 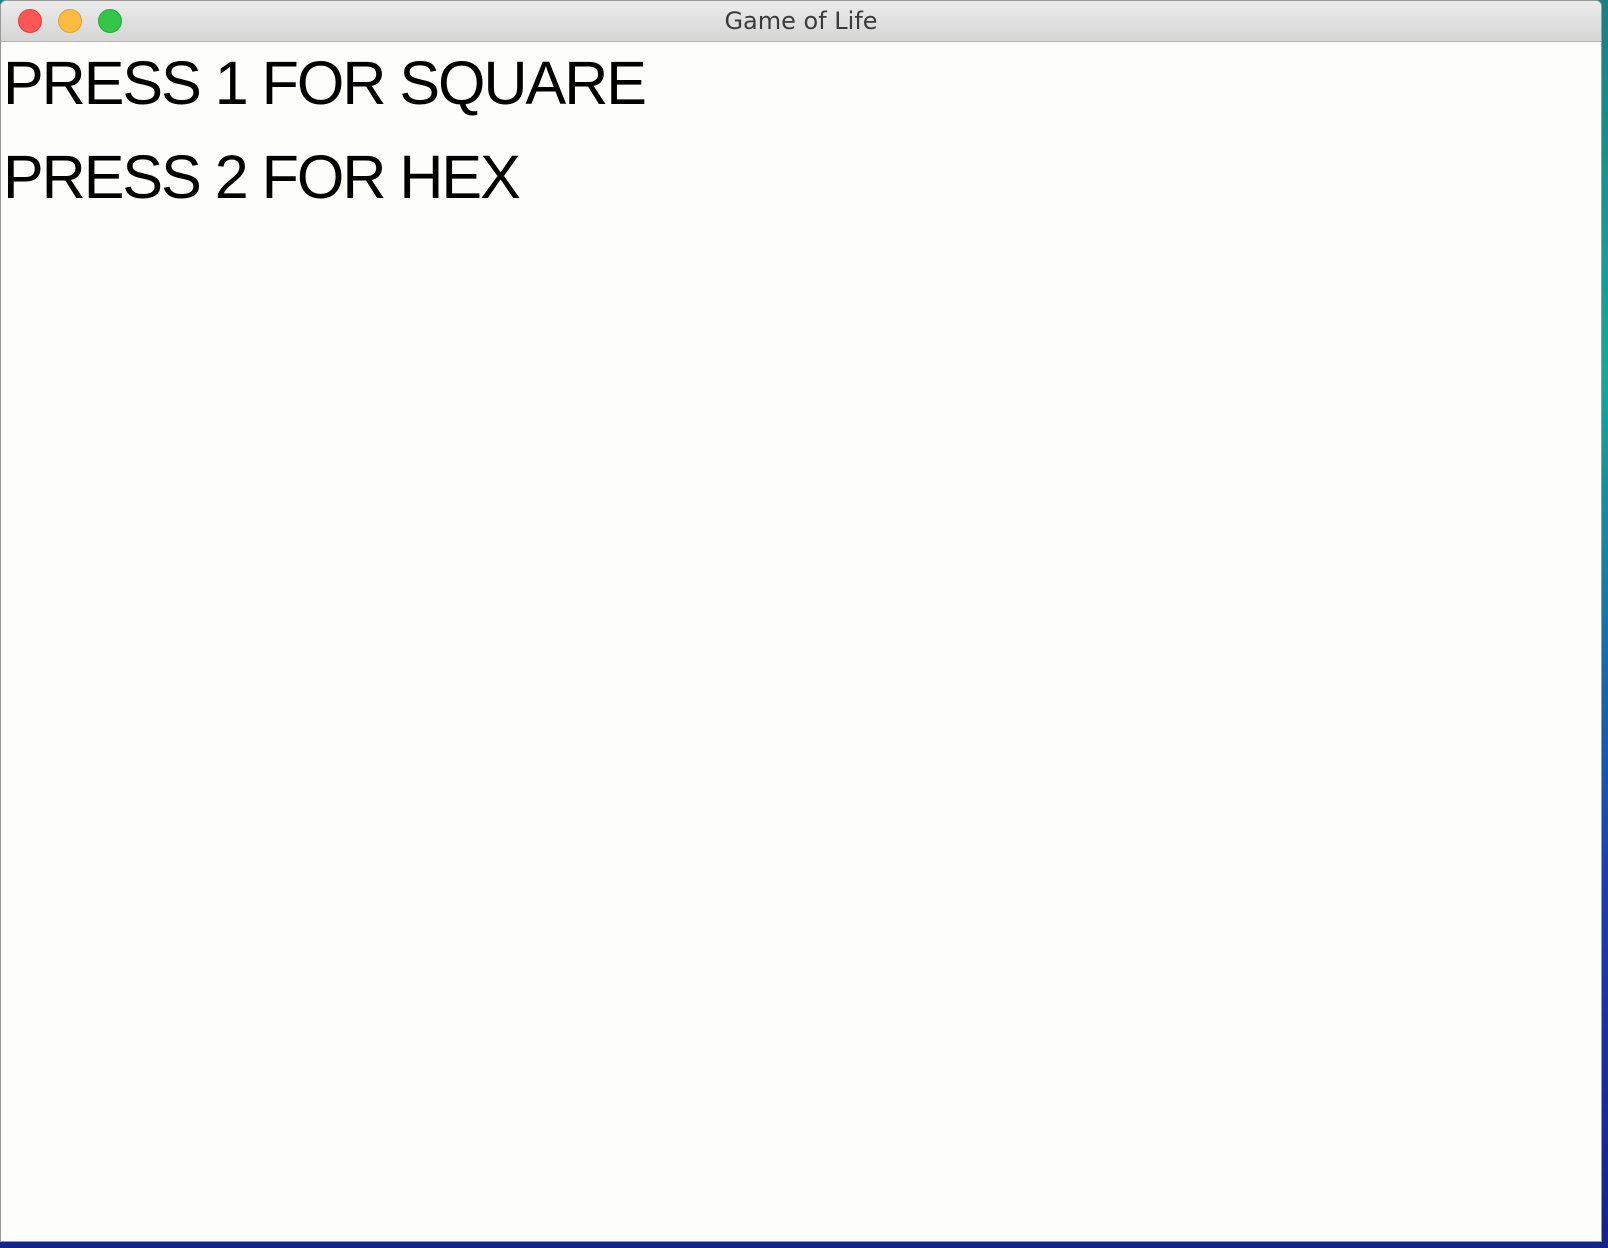 I want to click on title-bar: Game of Life, so click(x=801, y=21).